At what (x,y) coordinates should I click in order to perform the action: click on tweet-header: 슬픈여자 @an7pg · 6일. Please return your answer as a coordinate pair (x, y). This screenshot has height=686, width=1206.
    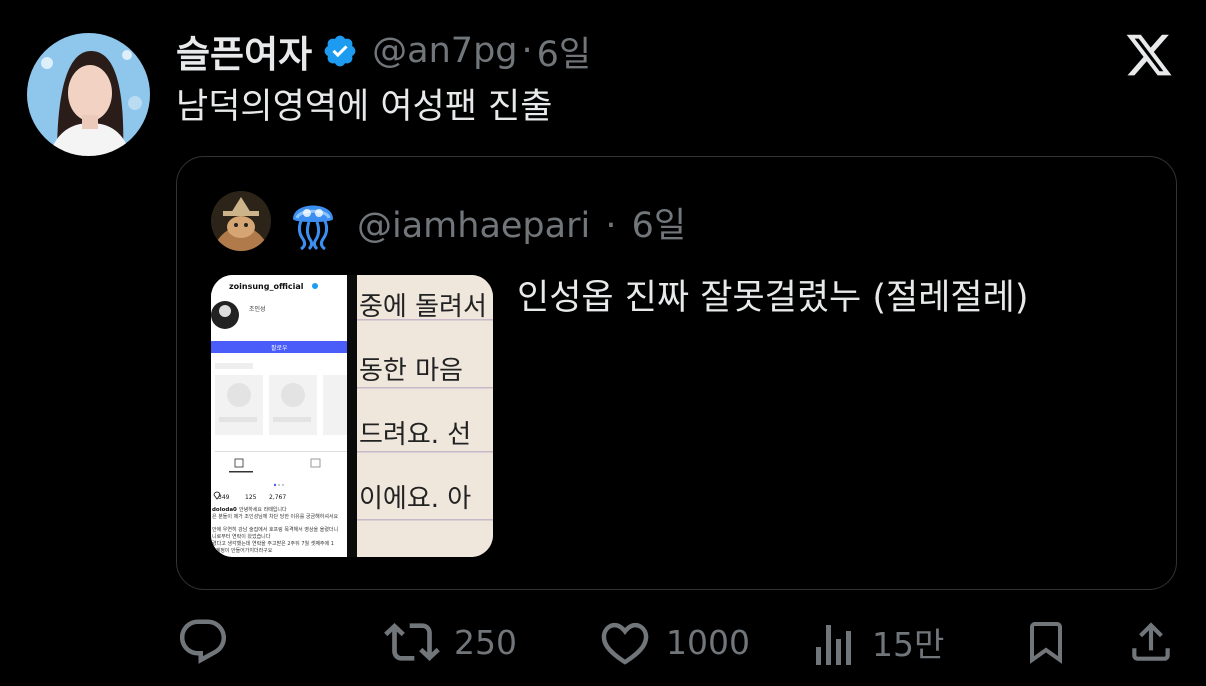
    Looking at the image, I should click on (383, 51).